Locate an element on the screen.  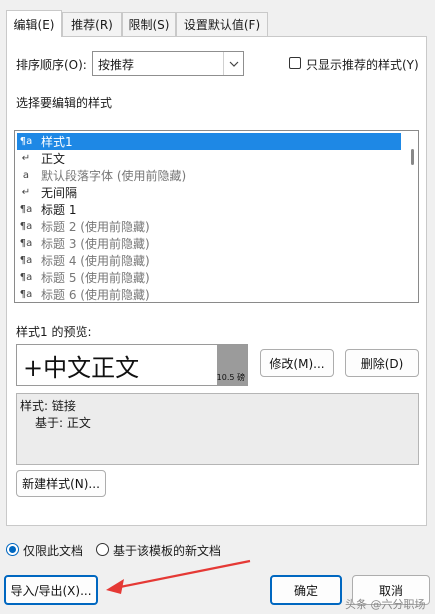
watermark-text: 头条 @六分职场 is located at coordinates (385, 604).